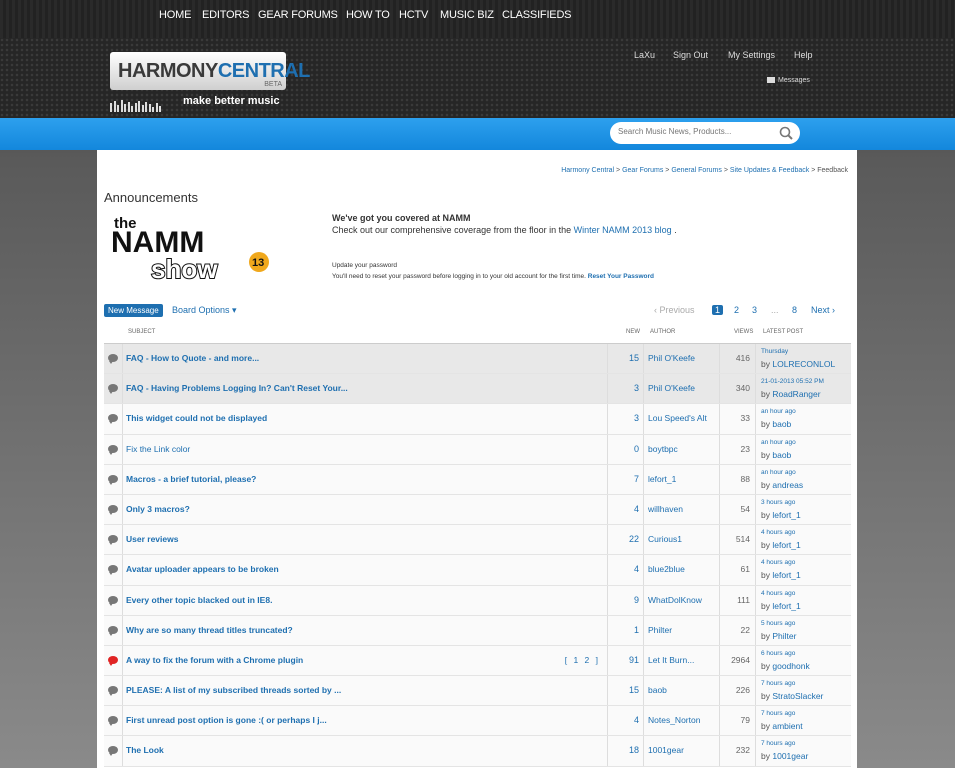 The image size is (955, 768). I want to click on latest-post-author-link: baob, so click(781, 424).